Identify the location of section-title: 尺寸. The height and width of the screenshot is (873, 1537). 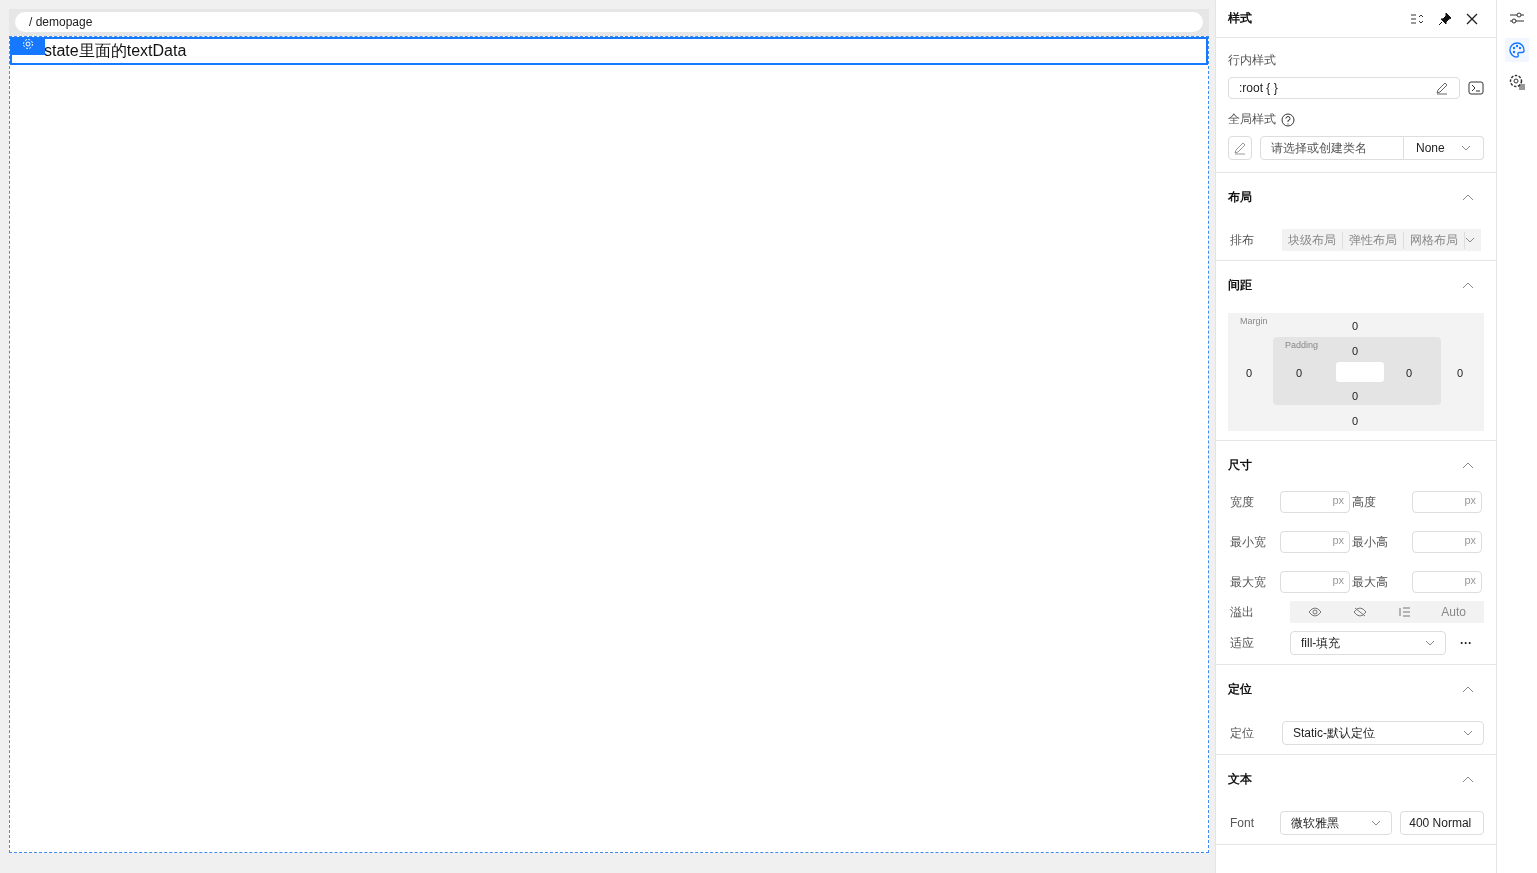
(1240, 465).